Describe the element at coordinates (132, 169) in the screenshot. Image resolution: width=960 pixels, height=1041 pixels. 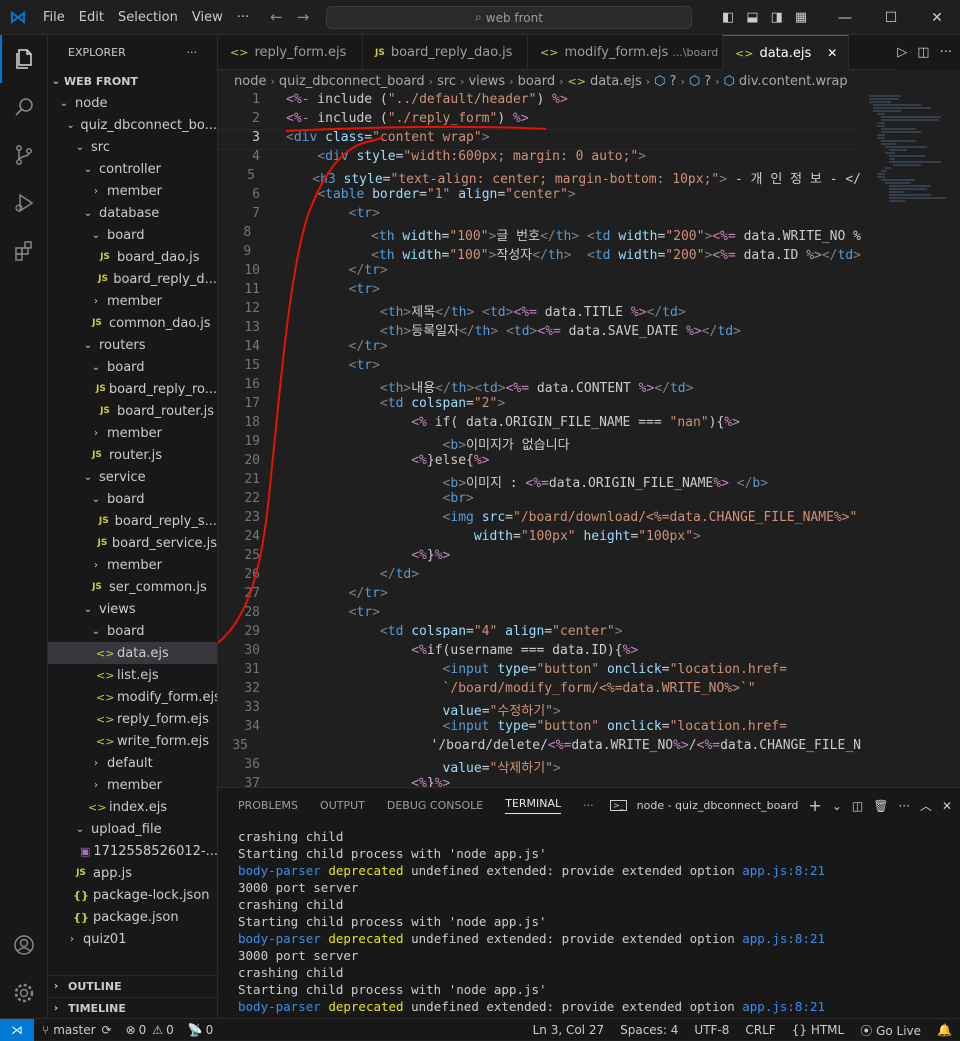
I see `tree-folder: ⌄ controller` at that location.